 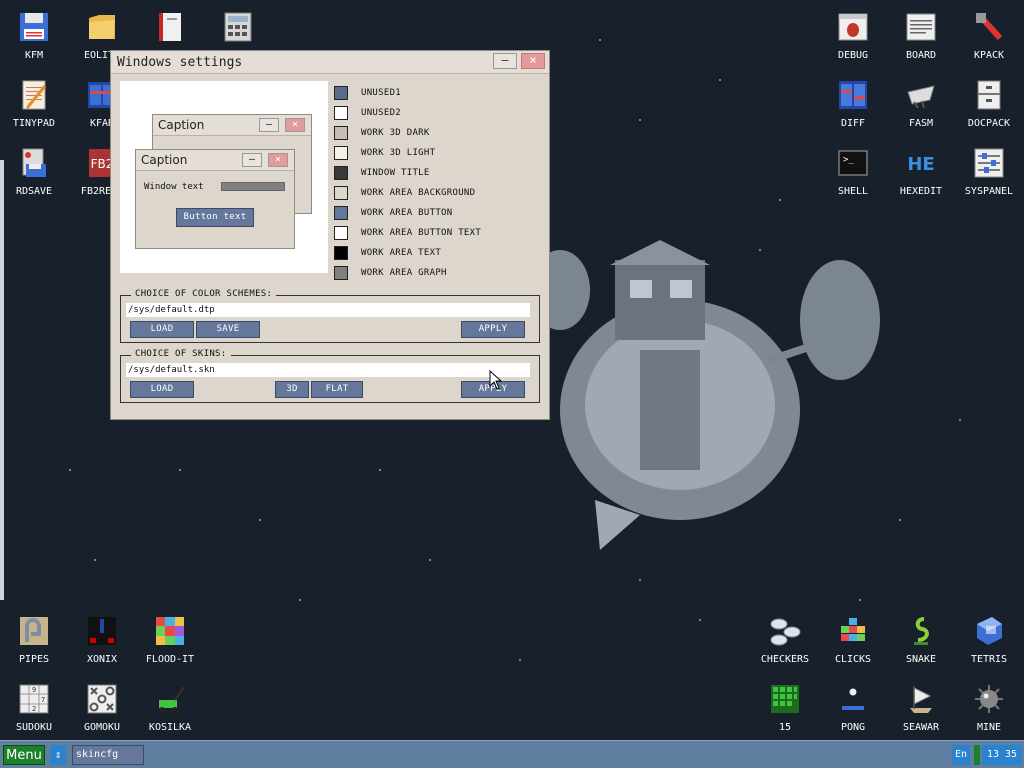 I want to click on svg-text: 2, so click(x=34, y=709).